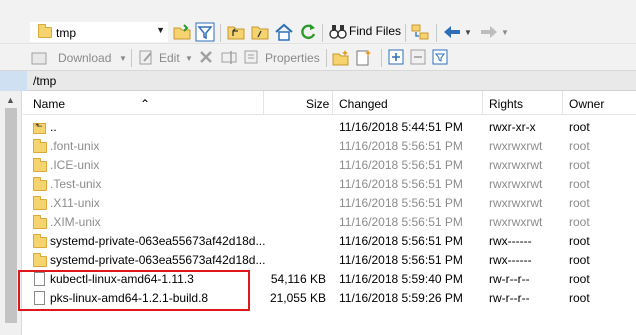 This screenshot has height=335, width=636. What do you see at coordinates (84, 58) in the screenshot?
I see `download-button: Download` at bounding box center [84, 58].